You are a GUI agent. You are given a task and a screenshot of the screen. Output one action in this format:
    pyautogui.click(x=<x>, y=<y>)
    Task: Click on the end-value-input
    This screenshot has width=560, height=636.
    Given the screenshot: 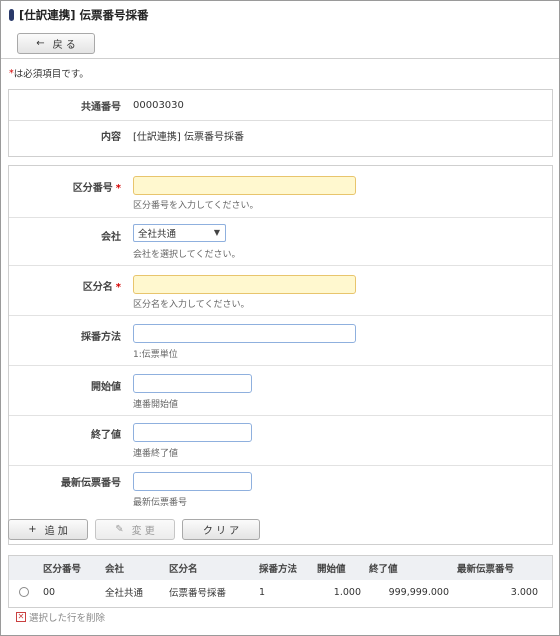 What is the action you would take?
    pyautogui.click(x=192, y=432)
    